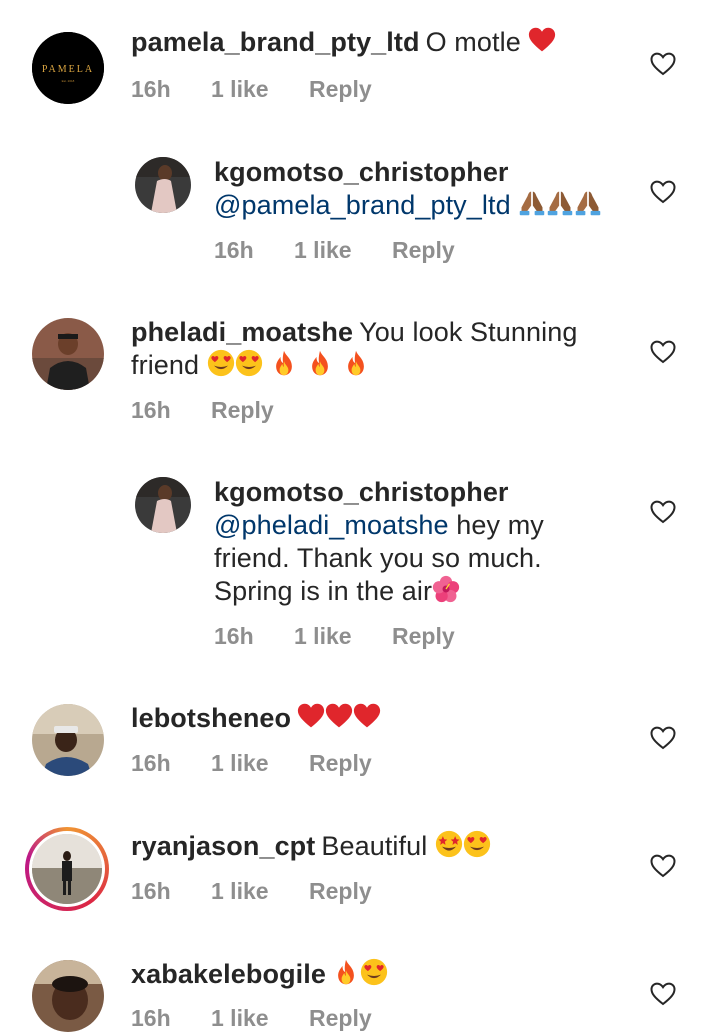 The image size is (720, 1032). I want to click on comment-text: You look Stunning, so click(468, 332).